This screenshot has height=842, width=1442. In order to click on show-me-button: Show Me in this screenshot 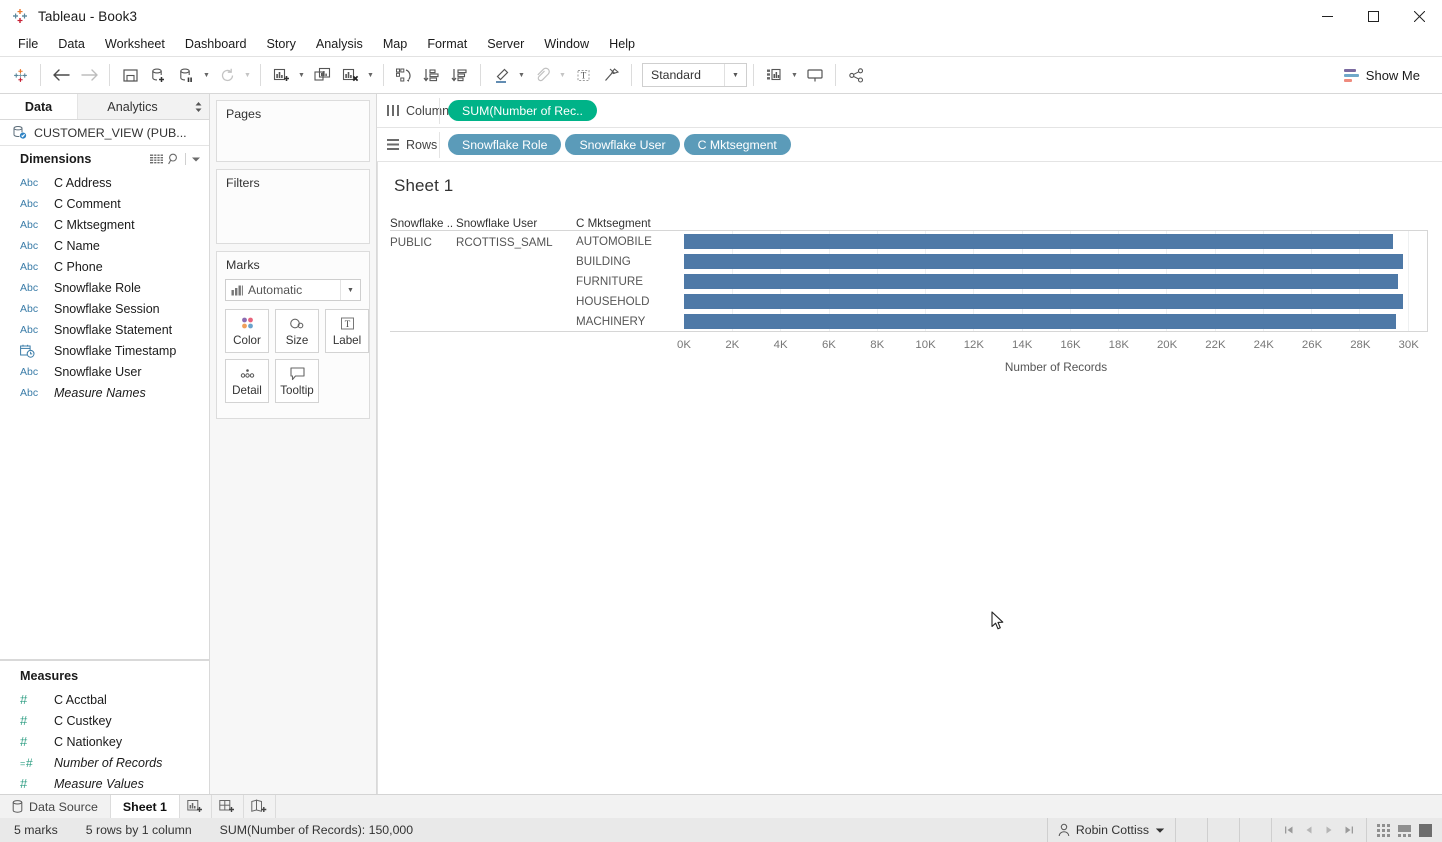, I will do `click(1386, 75)`.